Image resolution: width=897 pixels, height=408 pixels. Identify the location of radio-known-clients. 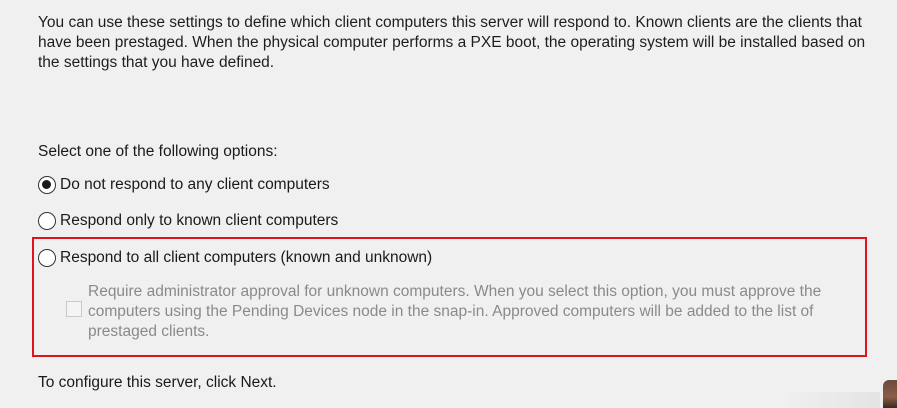
(47, 221).